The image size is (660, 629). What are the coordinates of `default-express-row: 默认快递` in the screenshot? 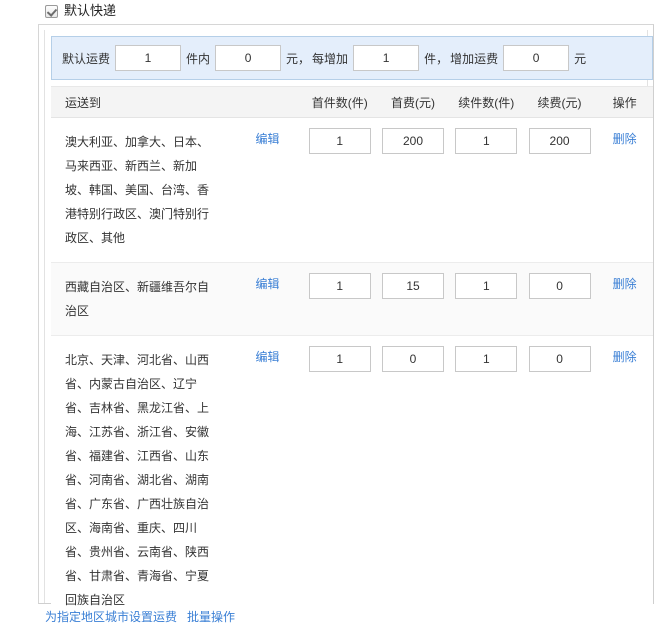 It's located at (80, 11).